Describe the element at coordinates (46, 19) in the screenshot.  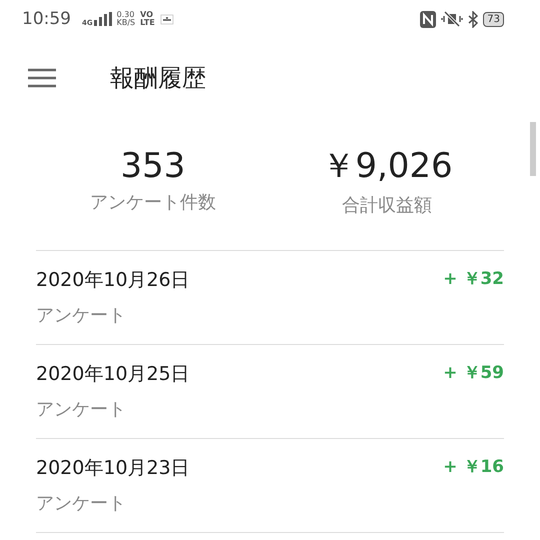
I see `clock-time: 10:59` at that location.